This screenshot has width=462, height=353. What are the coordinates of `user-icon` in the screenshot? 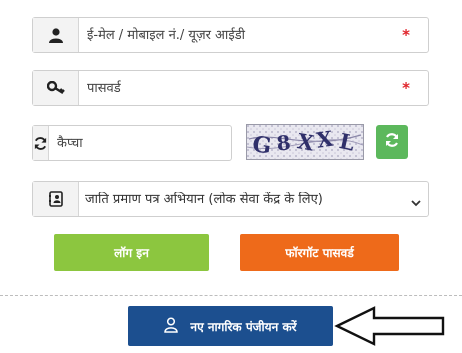 It's located at (56, 35).